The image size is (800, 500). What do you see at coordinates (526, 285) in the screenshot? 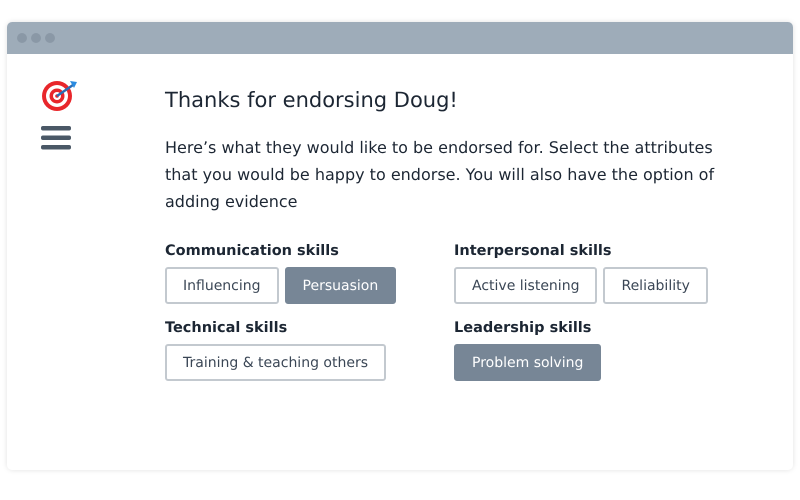
I see `skill-chip: Active listening` at bounding box center [526, 285].